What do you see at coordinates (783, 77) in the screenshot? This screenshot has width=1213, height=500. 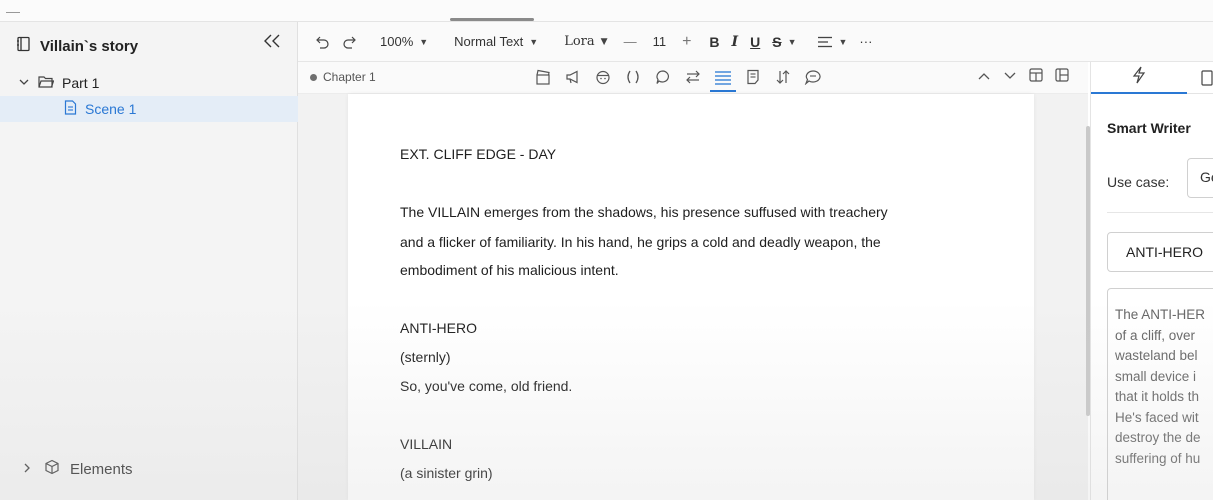 I see `sort-icon` at bounding box center [783, 77].